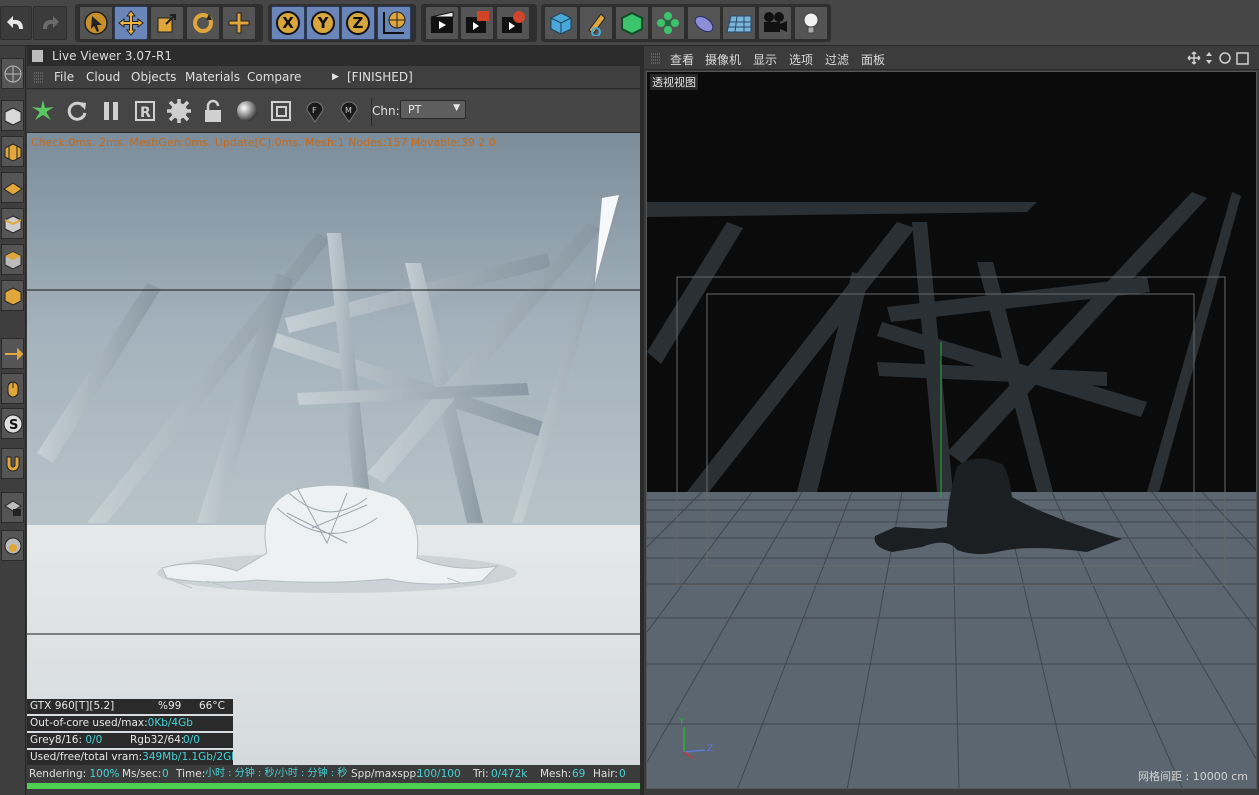 The height and width of the screenshot is (795, 1259). Describe the element at coordinates (739, 23) in the screenshot. I see `floor-object-button` at that location.